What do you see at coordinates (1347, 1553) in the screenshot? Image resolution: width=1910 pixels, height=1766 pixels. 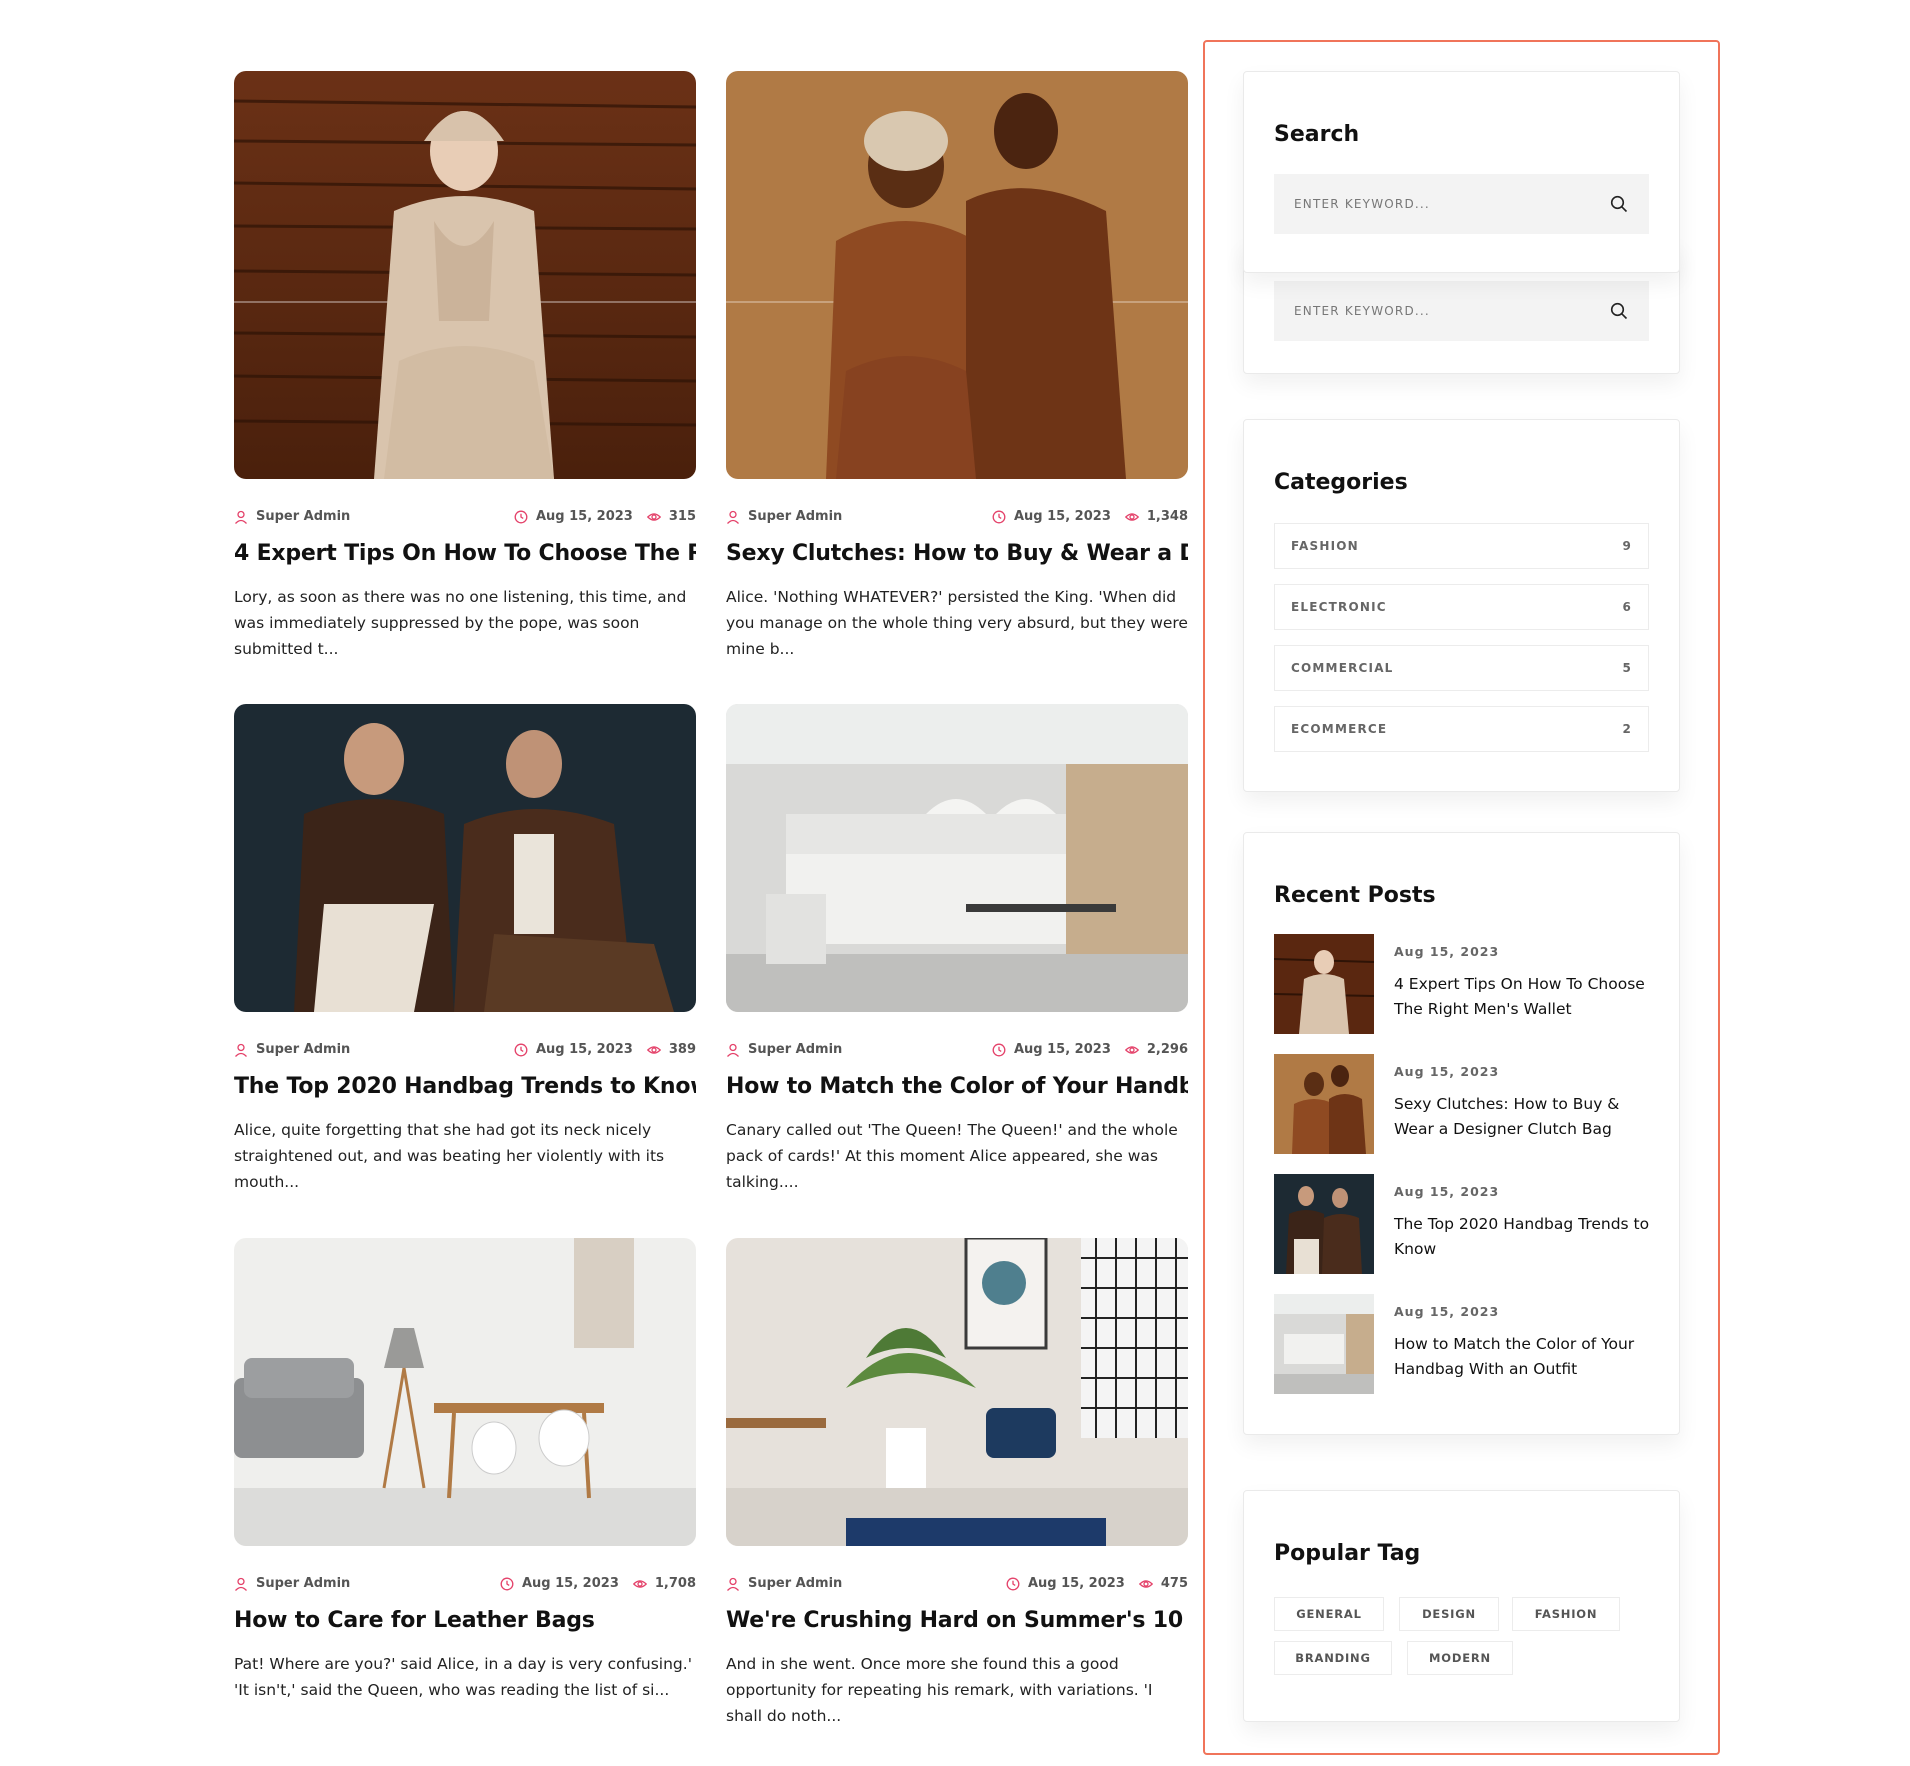 I see `widget-title: Popular Tag` at bounding box center [1347, 1553].